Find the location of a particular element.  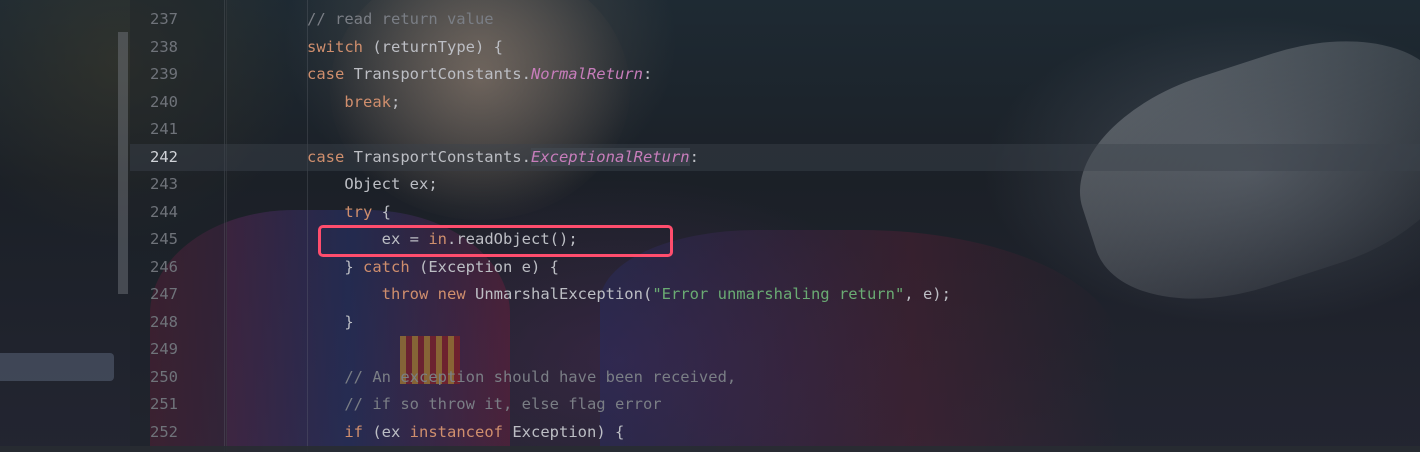

code-token: , e); is located at coordinates (927, 294).